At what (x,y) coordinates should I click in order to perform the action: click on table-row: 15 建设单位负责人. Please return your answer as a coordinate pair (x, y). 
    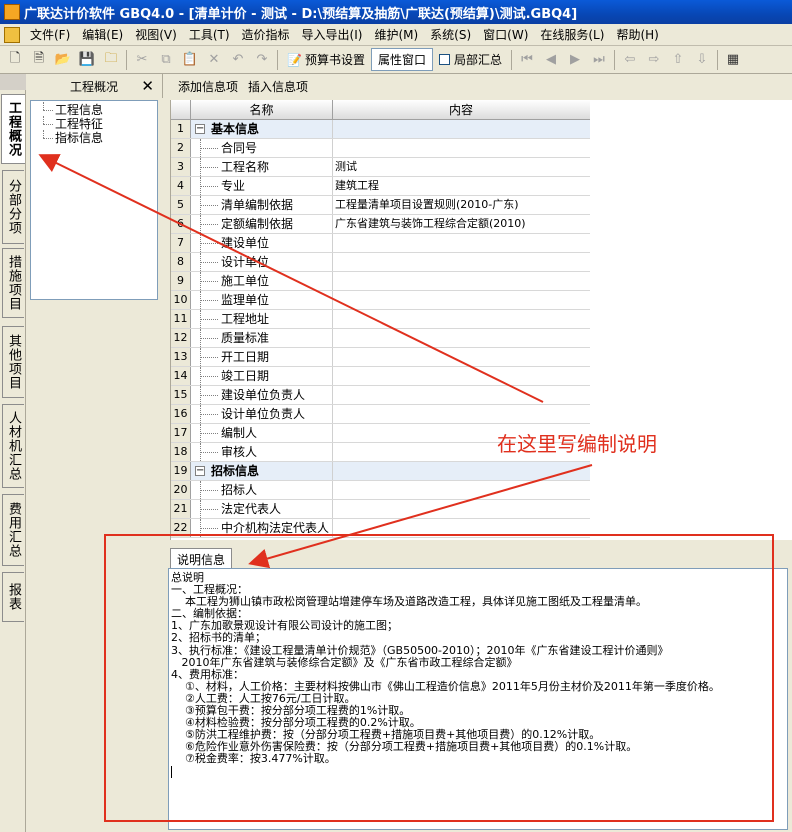
    Looking at the image, I should click on (380, 395).